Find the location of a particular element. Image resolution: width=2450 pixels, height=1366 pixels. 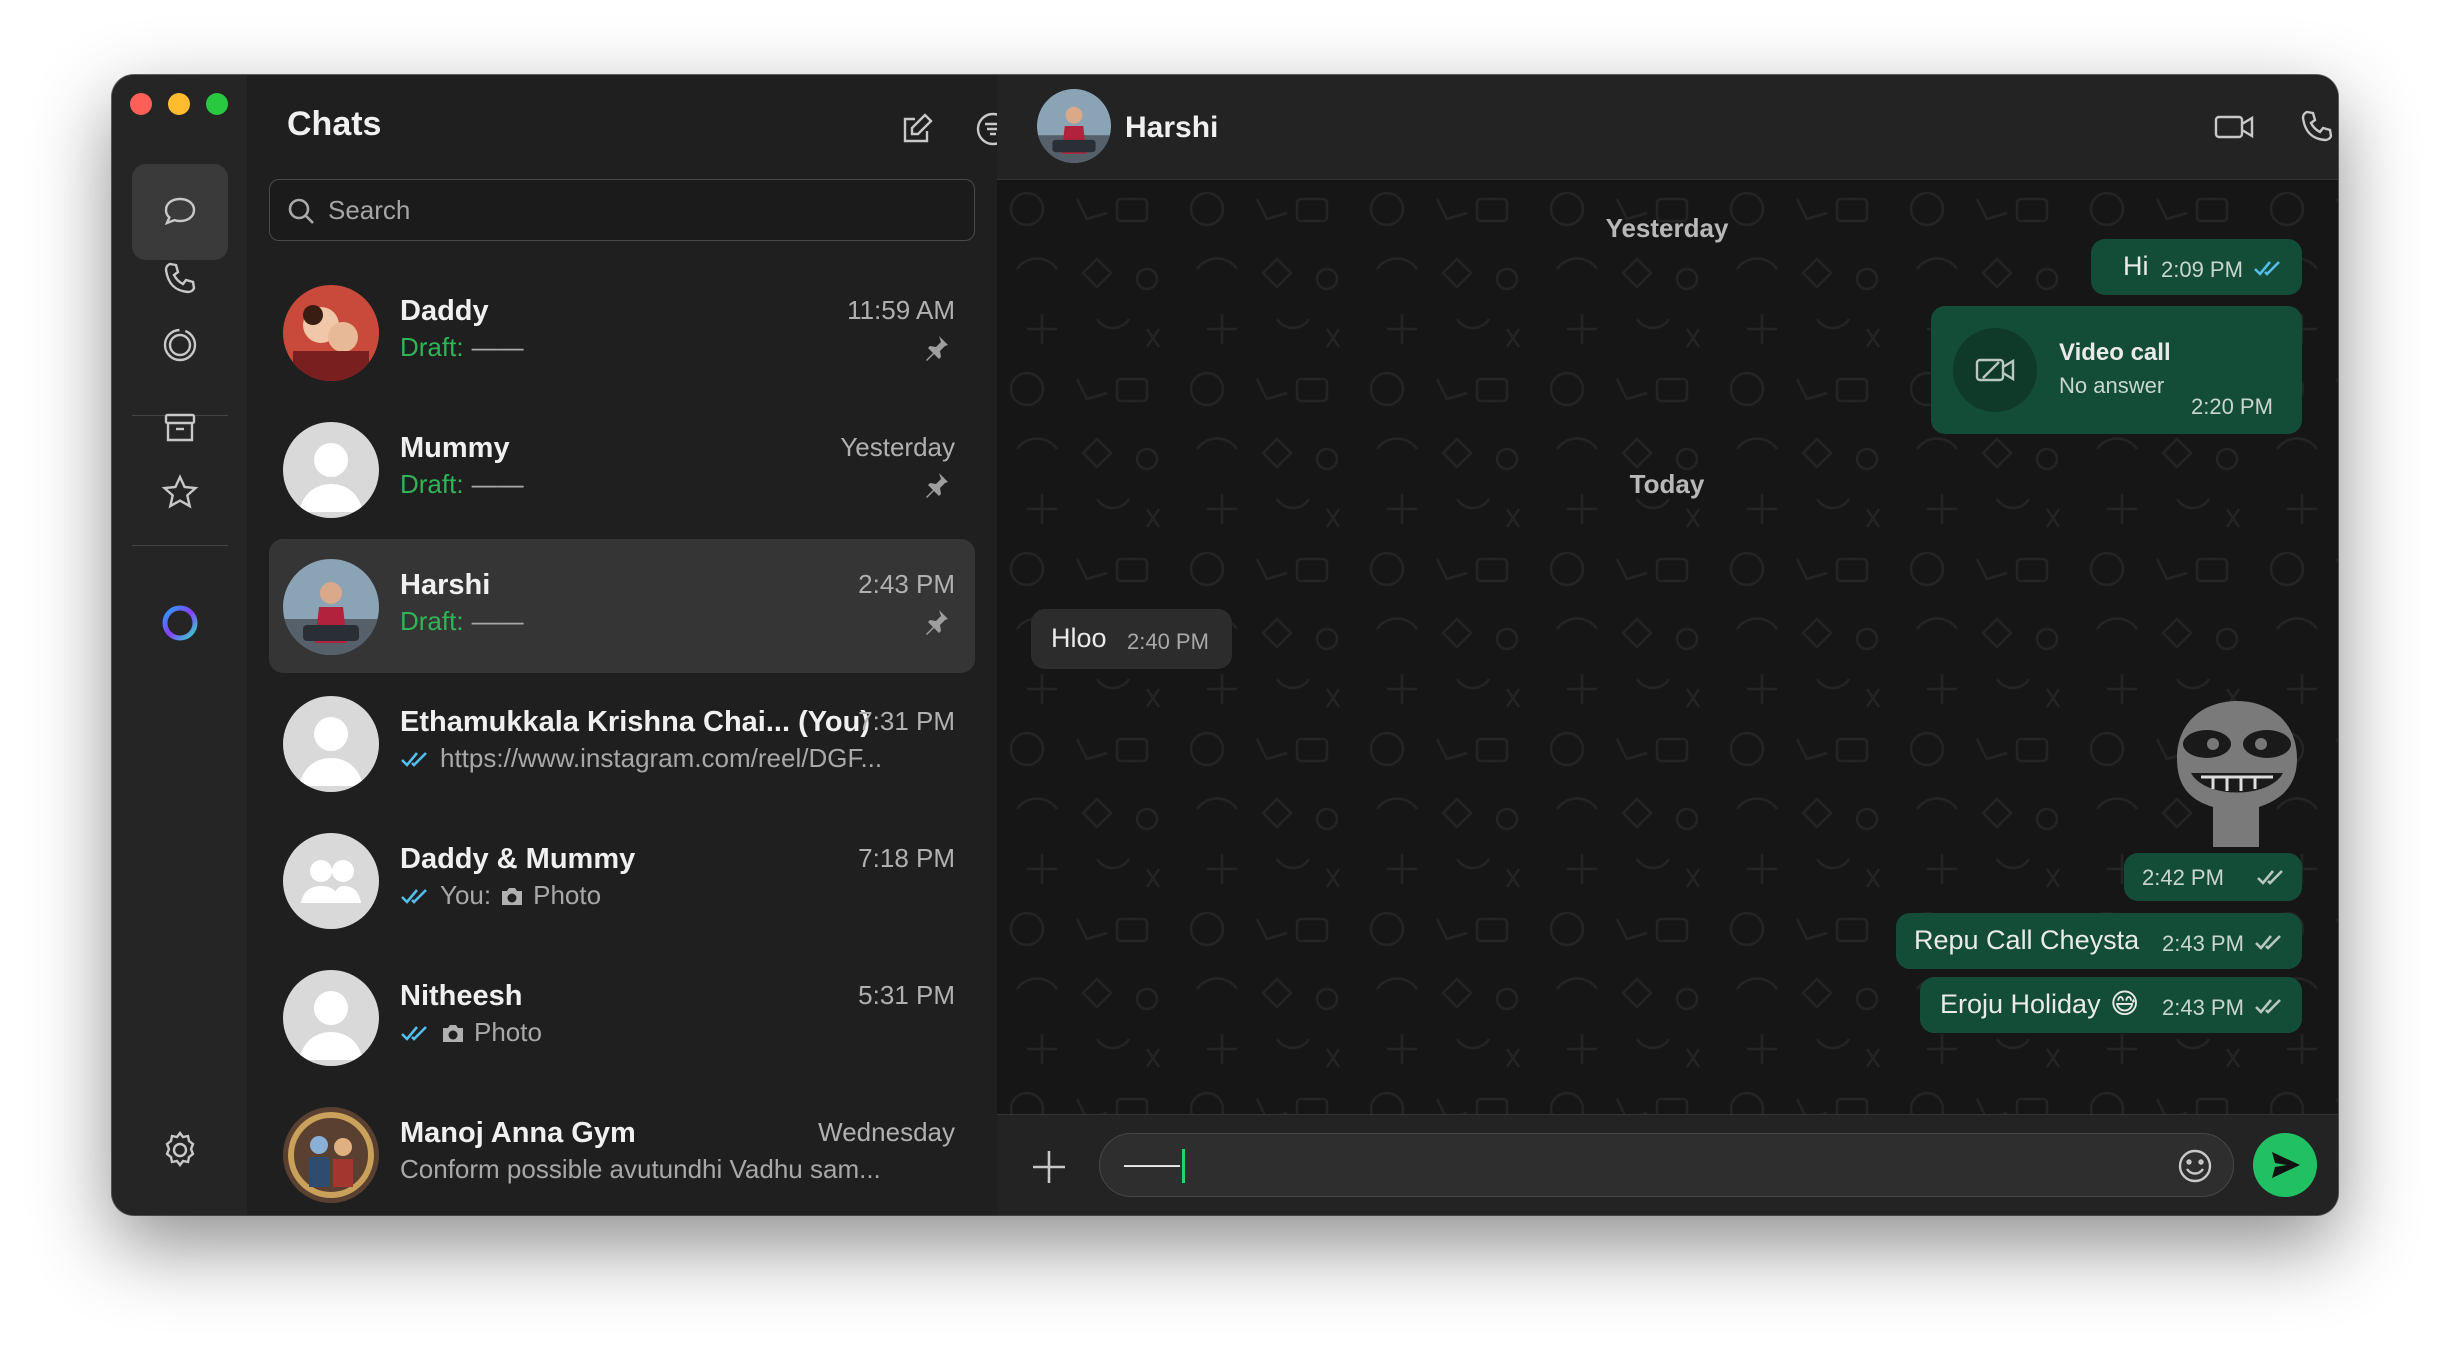

chat-name: Harshi is located at coordinates (445, 585).